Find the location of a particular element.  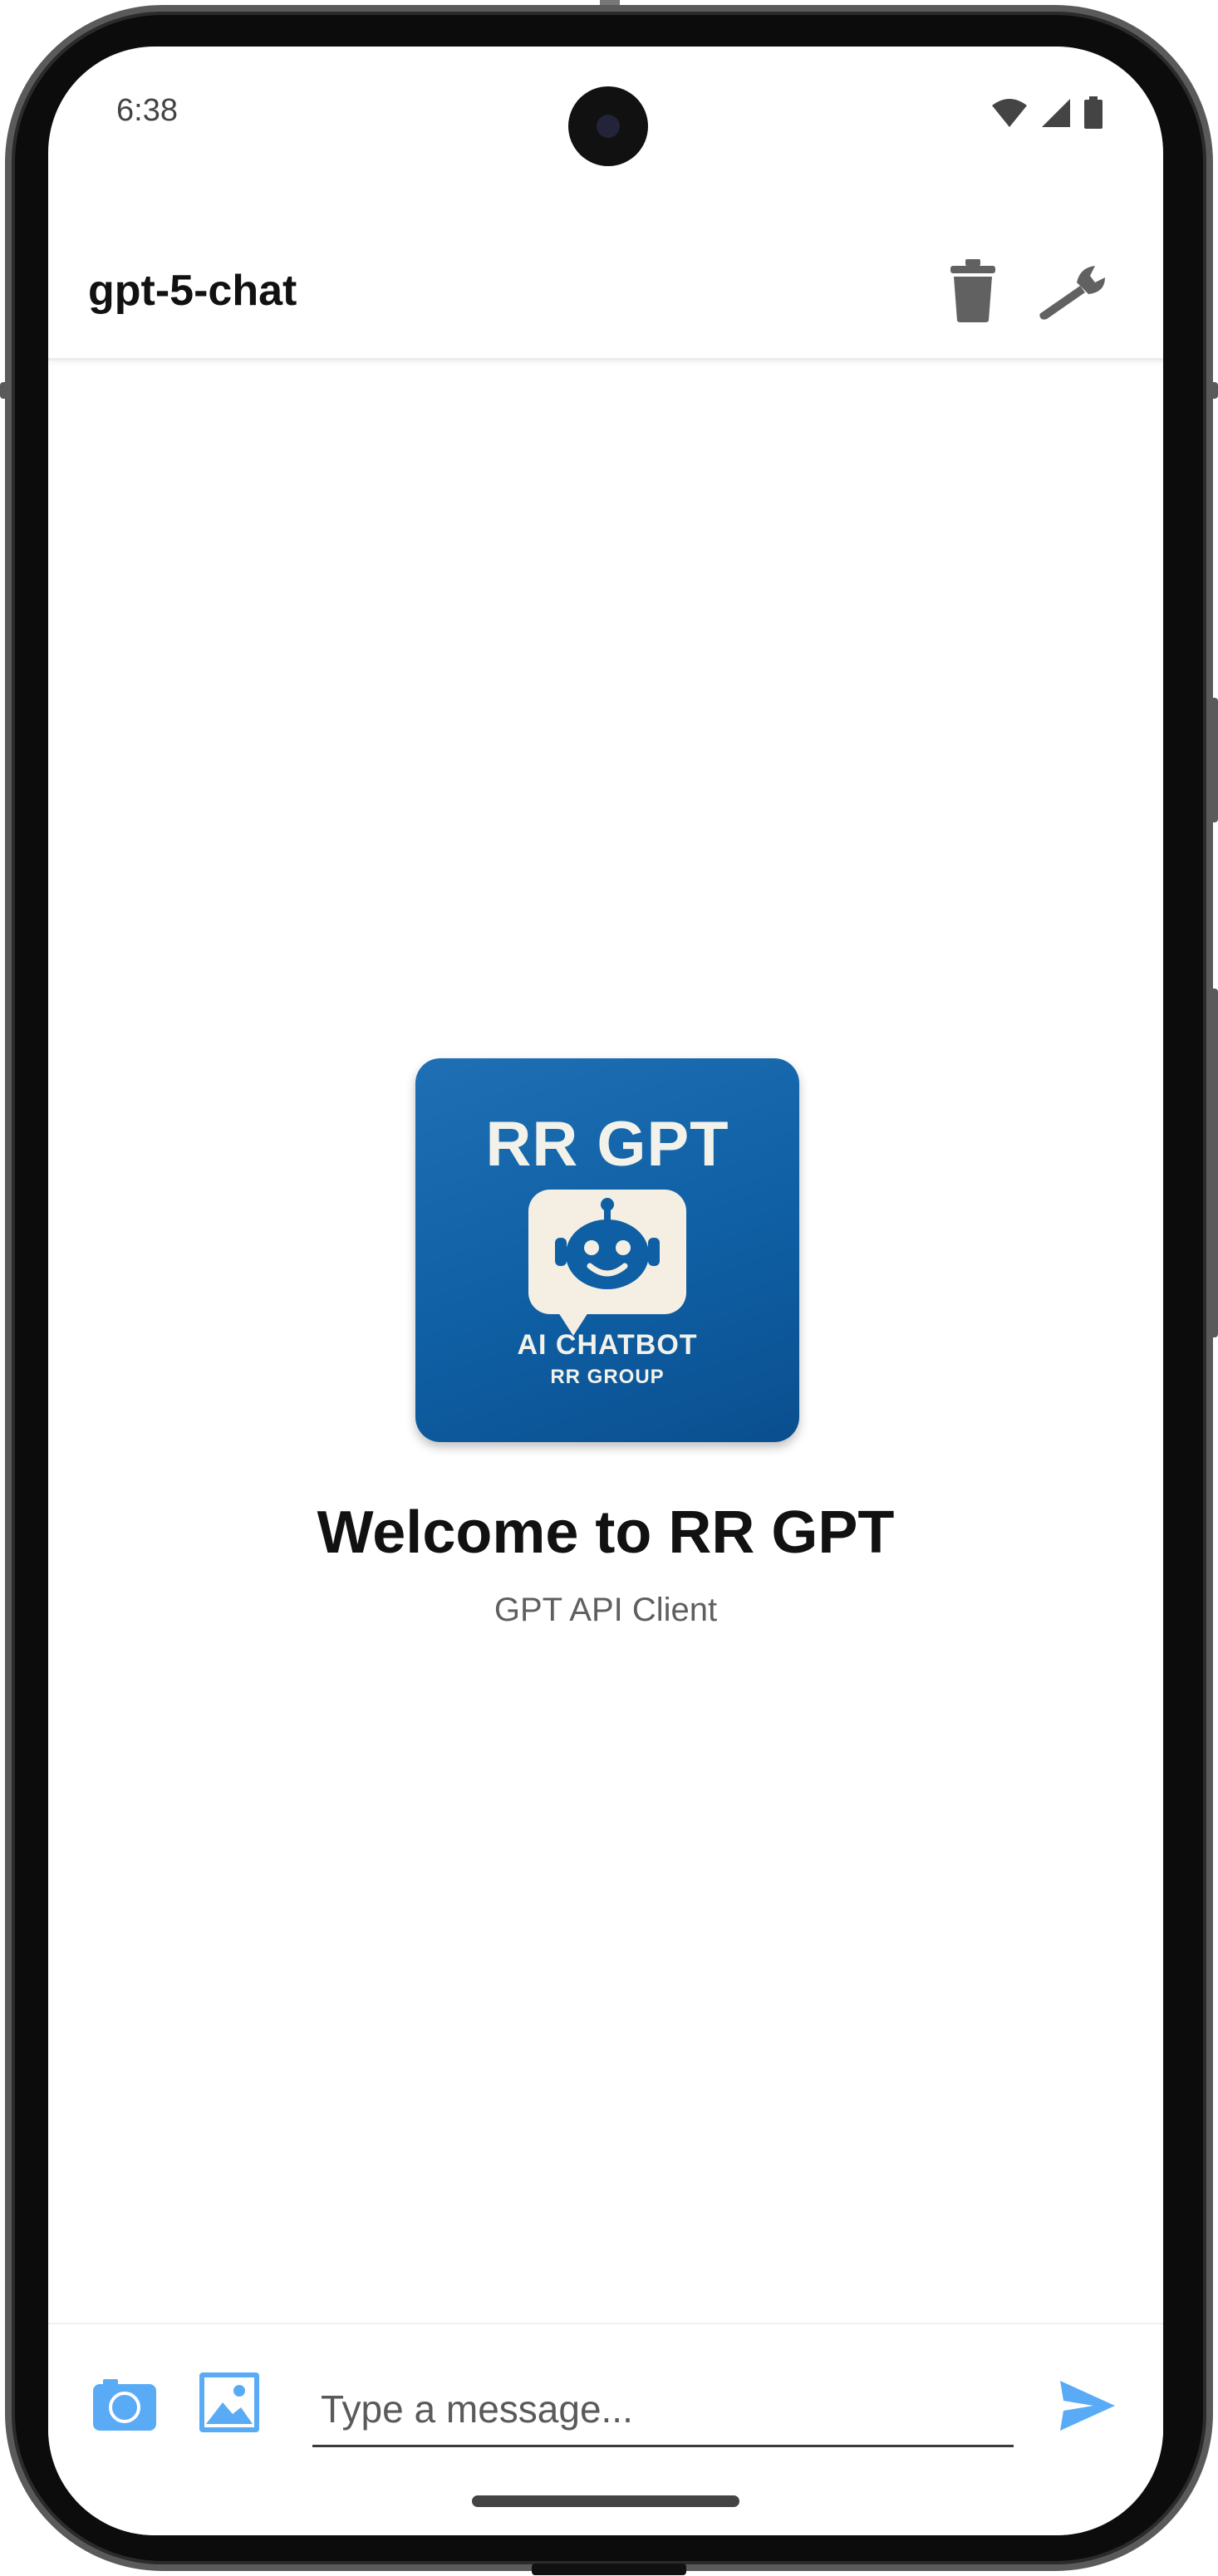

chat-bubble is located at coordinates (607, 1263).